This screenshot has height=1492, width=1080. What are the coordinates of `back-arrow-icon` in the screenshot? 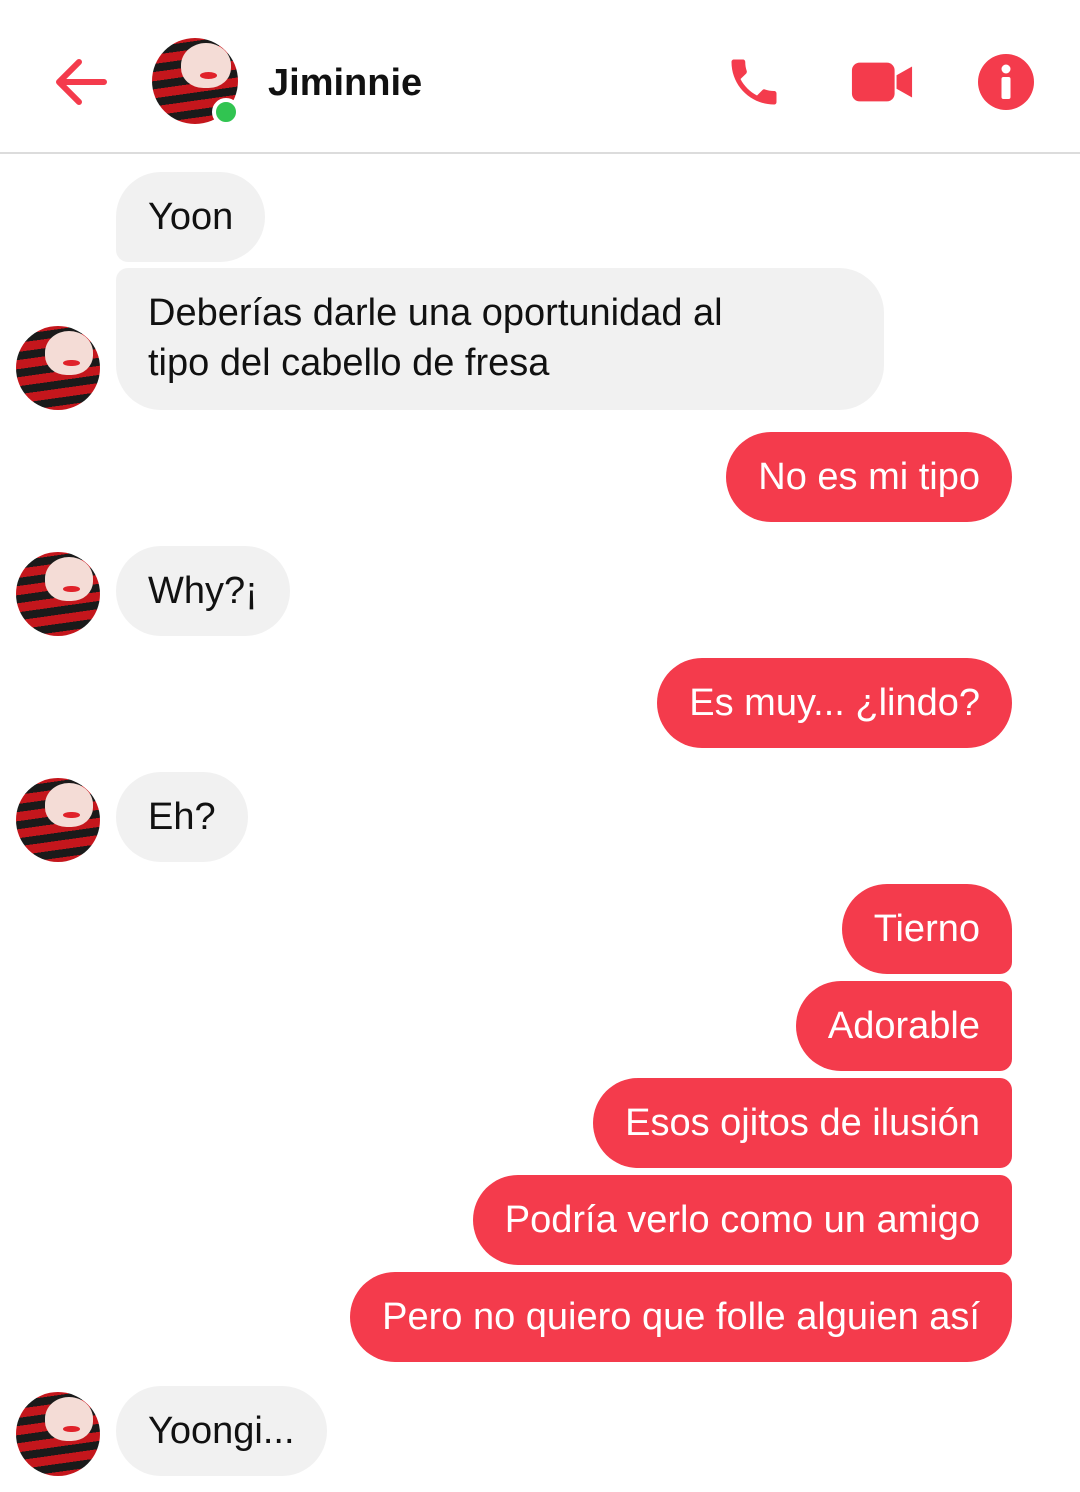 It's located at (81, 82).